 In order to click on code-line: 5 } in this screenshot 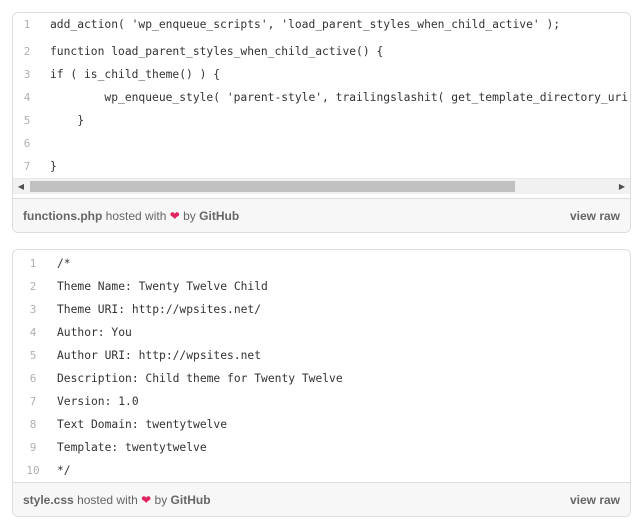, I will do `click(321, 120)`.